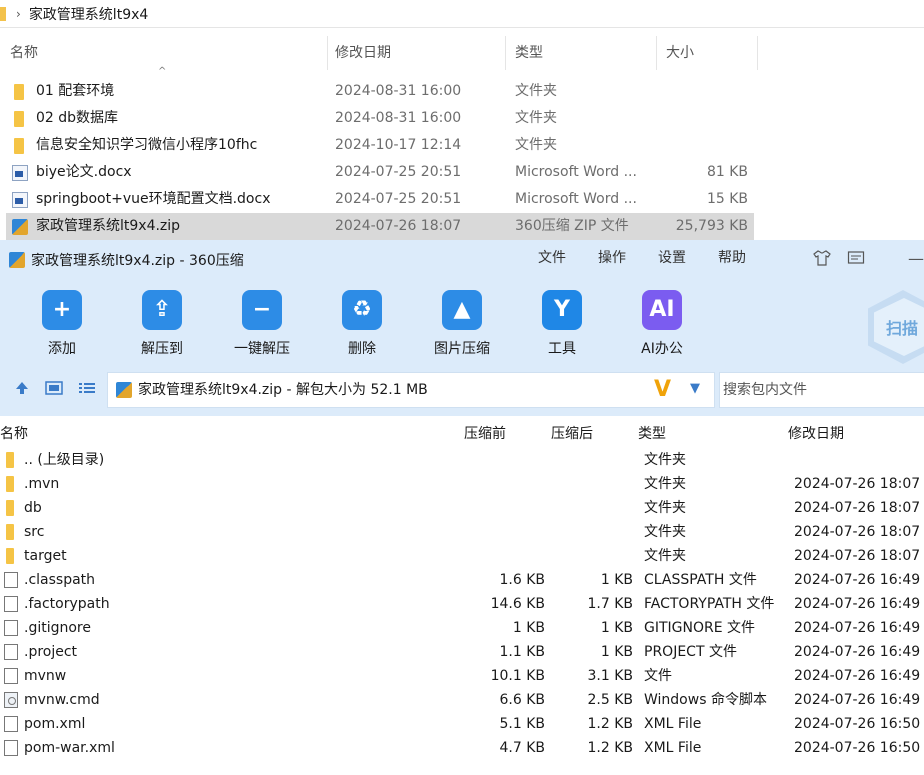 This screenshot has width=924, height=775. I want to click on archive-row: .mvn 文件夹 2024-07-26 18:07, so click(462, 484).